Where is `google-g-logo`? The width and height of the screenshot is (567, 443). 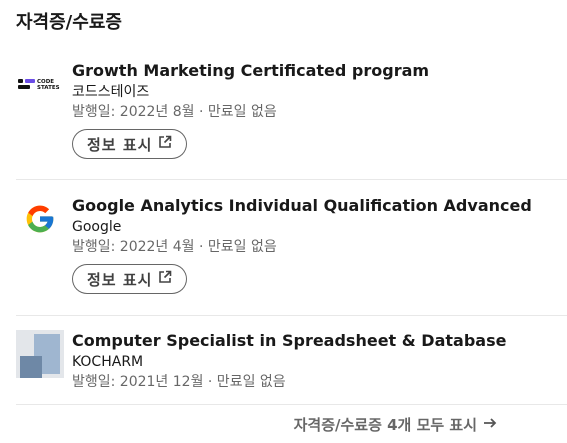 google-g-logo is located at coordinates (40, 219).